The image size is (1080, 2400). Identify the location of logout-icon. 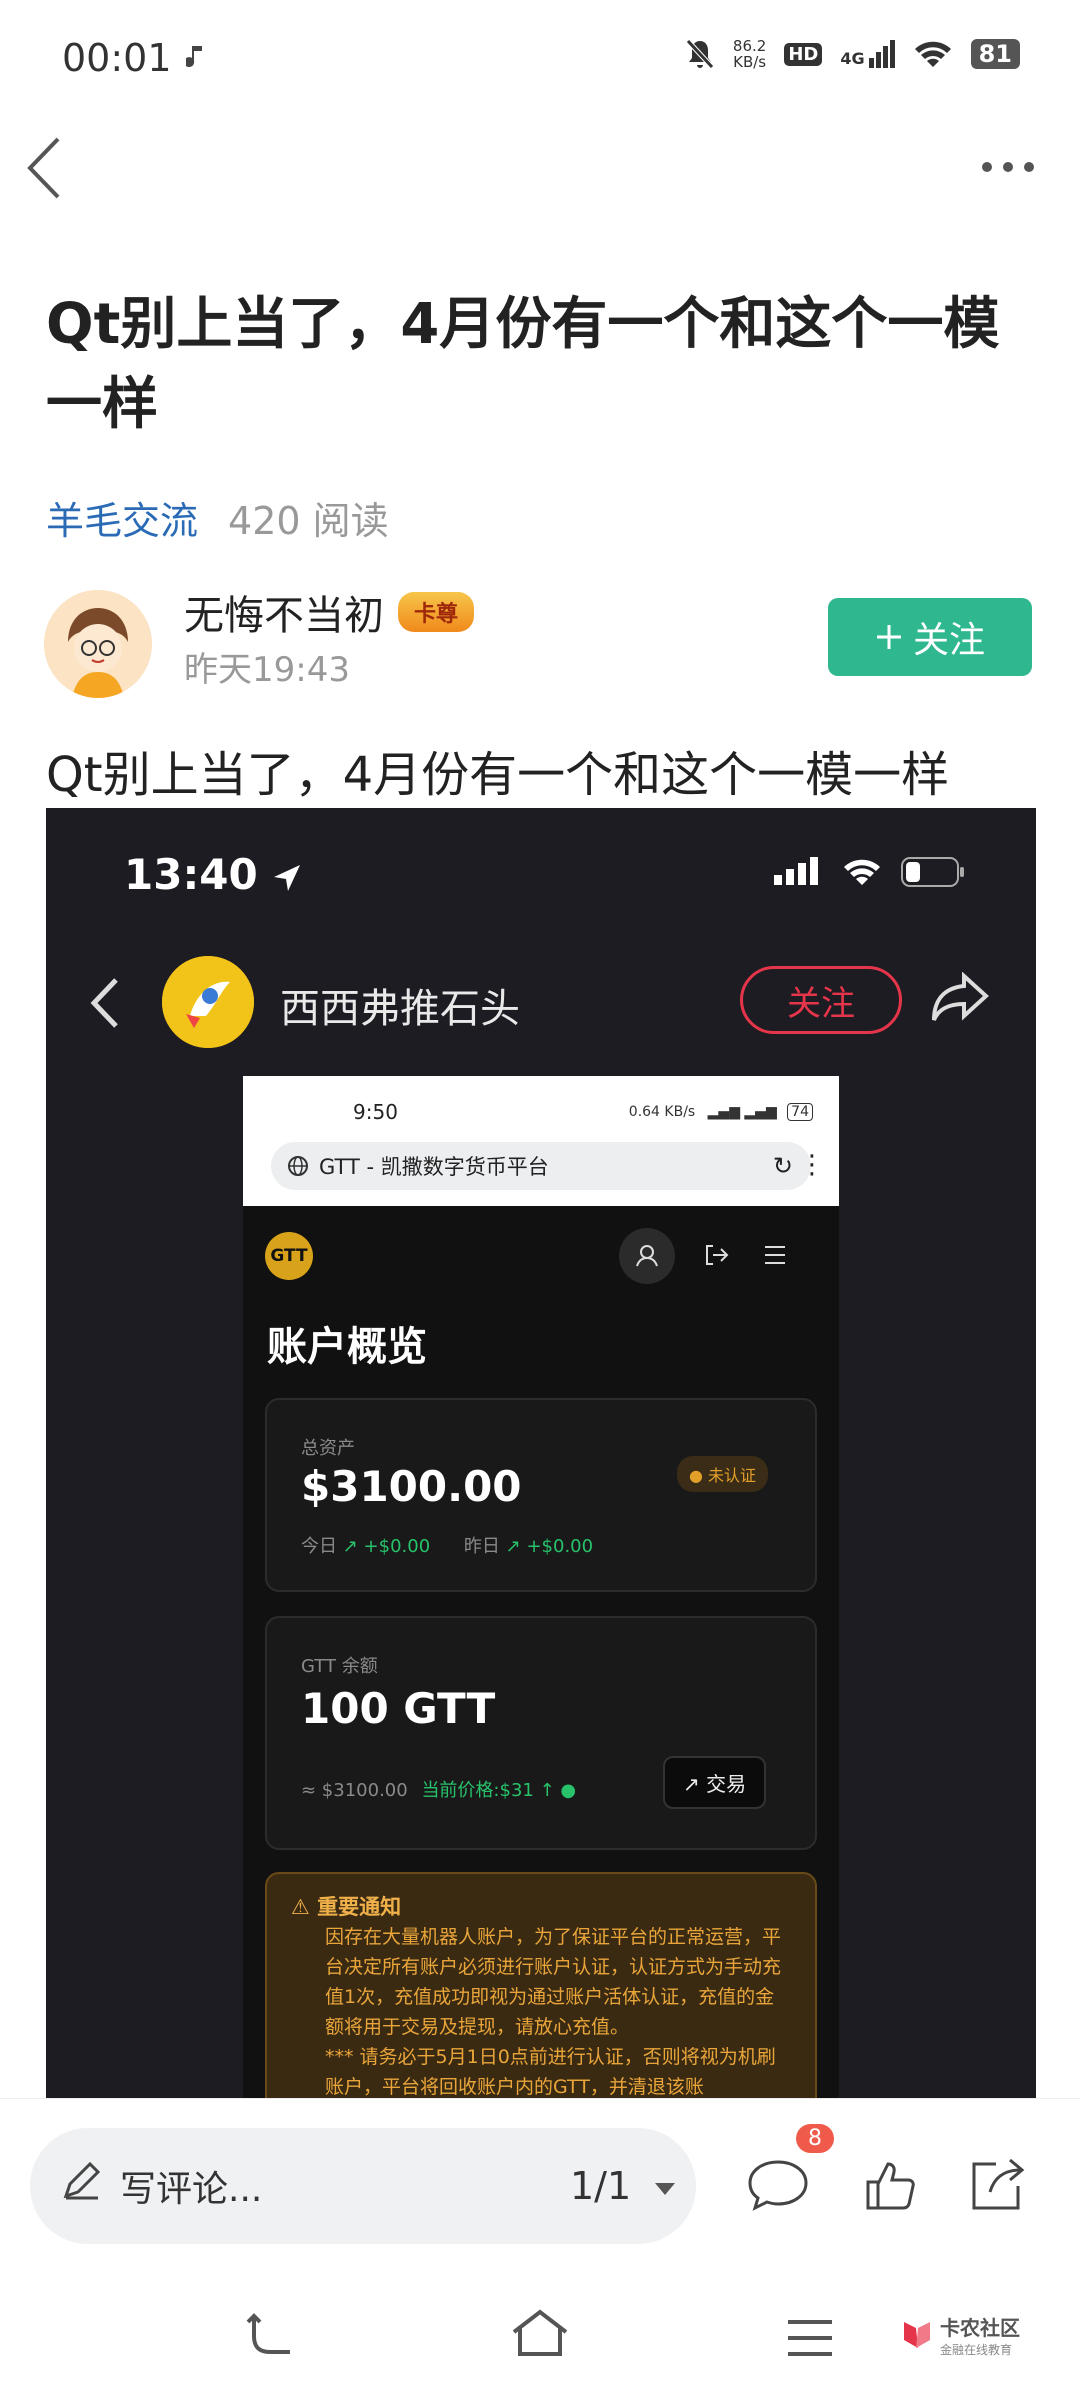
(716, 1255).